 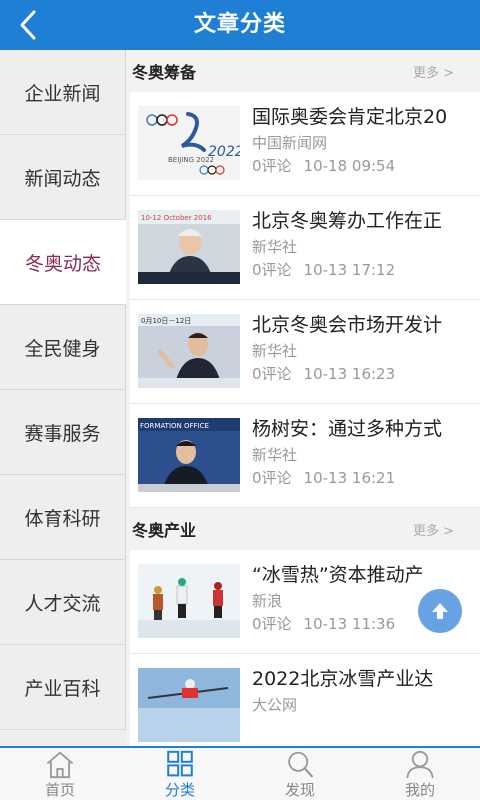 I want to click on svg-text: 2022, so click(x=224, y=152).